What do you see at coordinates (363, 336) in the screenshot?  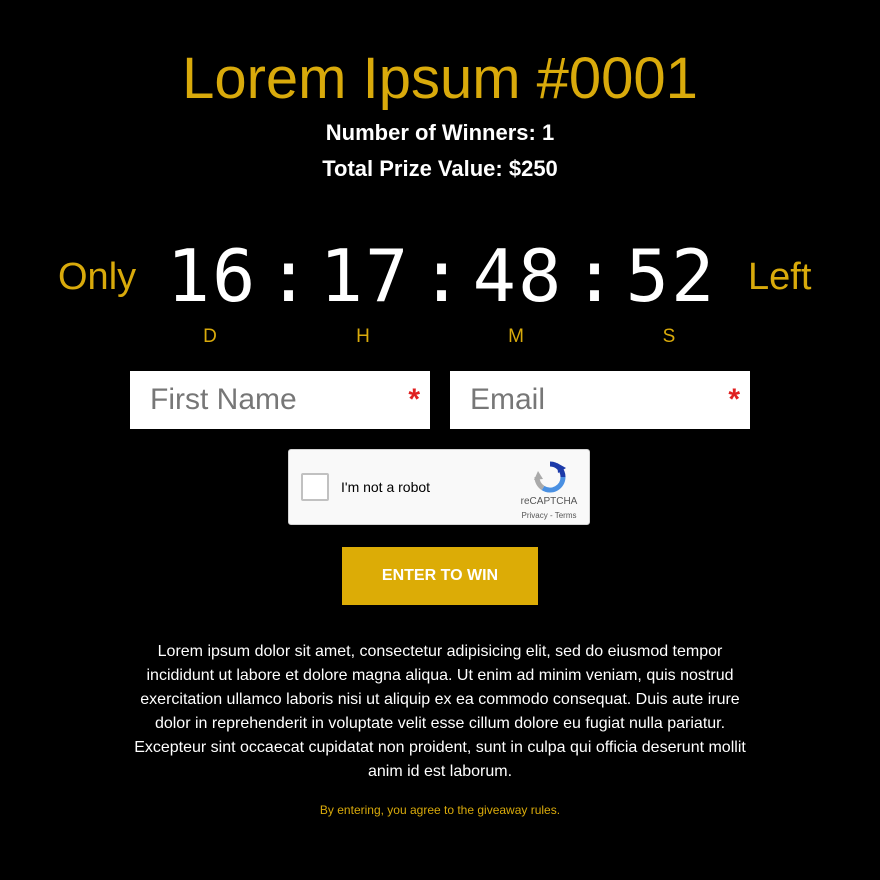 I see `unit-hours-label: H` at bounding box center [363, 336].